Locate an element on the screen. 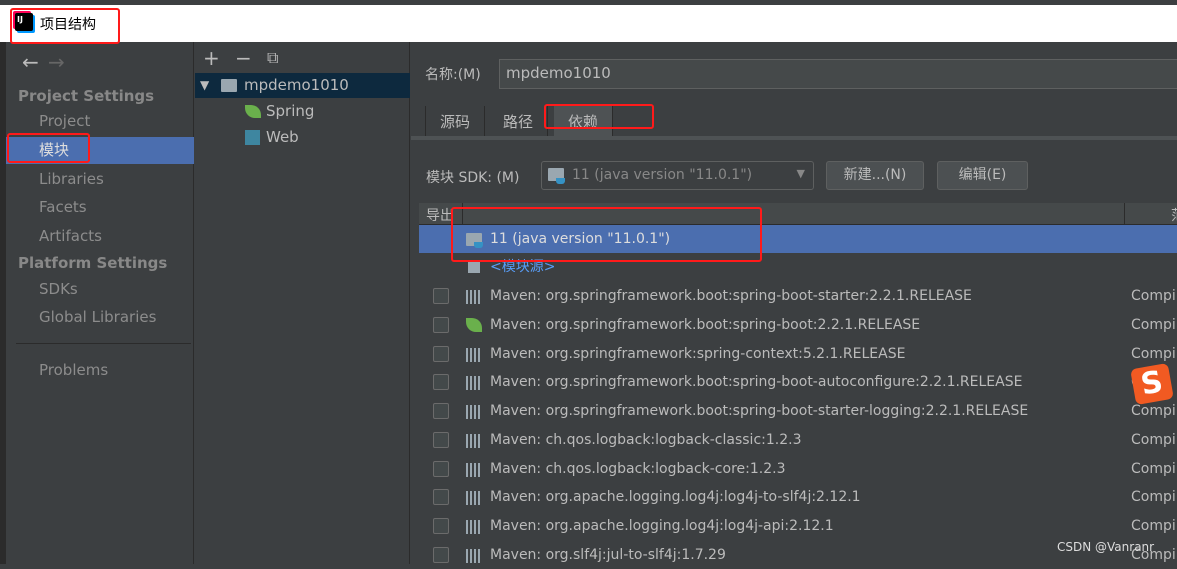 The height and width of the screenshot is (569, 1177). tree-root: ▼ mpdemo1010 is located at coordinates (302, 85).